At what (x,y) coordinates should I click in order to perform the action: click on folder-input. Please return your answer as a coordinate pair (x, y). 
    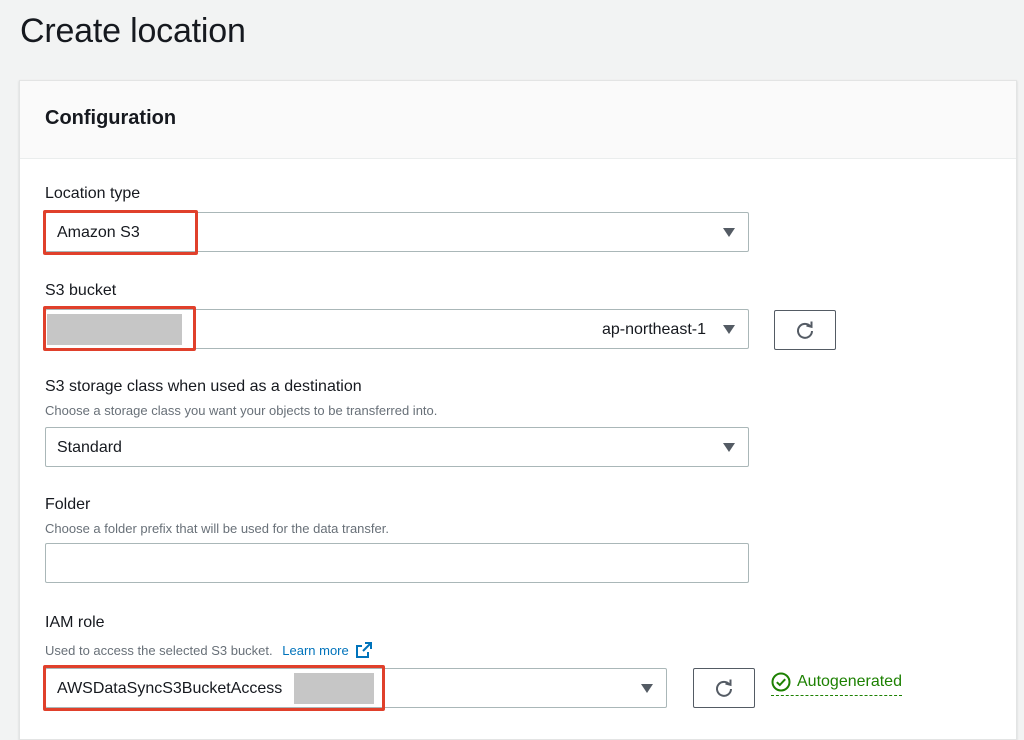
    Looking at the image, I should click on (397, 563).